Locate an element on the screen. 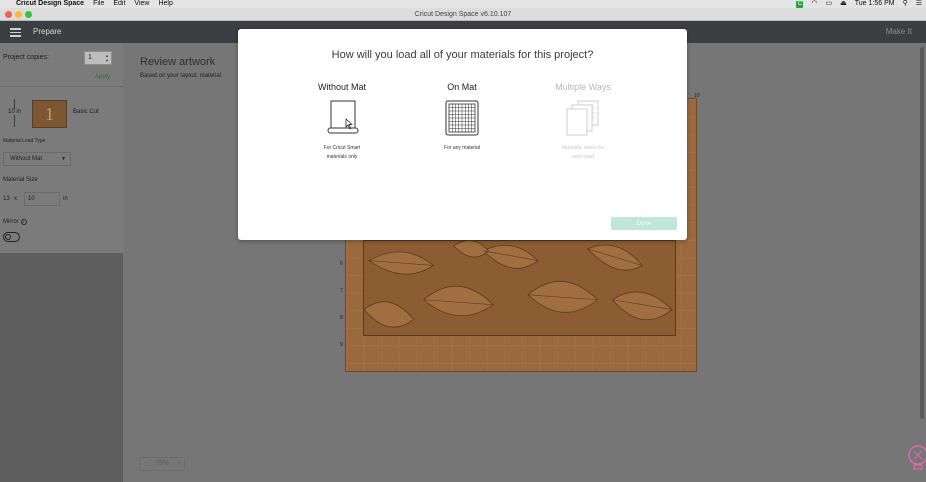 The width and height of the screenshot is (926, 482). vertical-scrollbar is located at coordinates (922, 233).